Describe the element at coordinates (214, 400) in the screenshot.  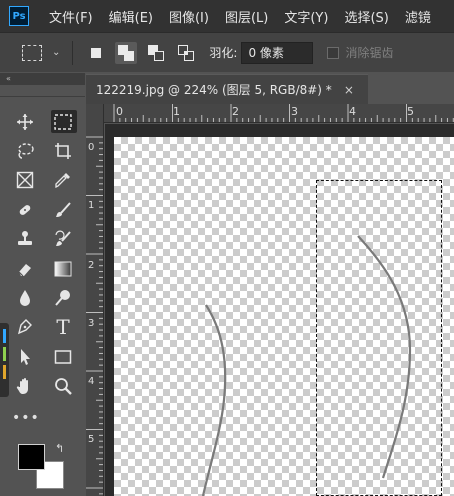
I see `left-curve-stroke` at that location.